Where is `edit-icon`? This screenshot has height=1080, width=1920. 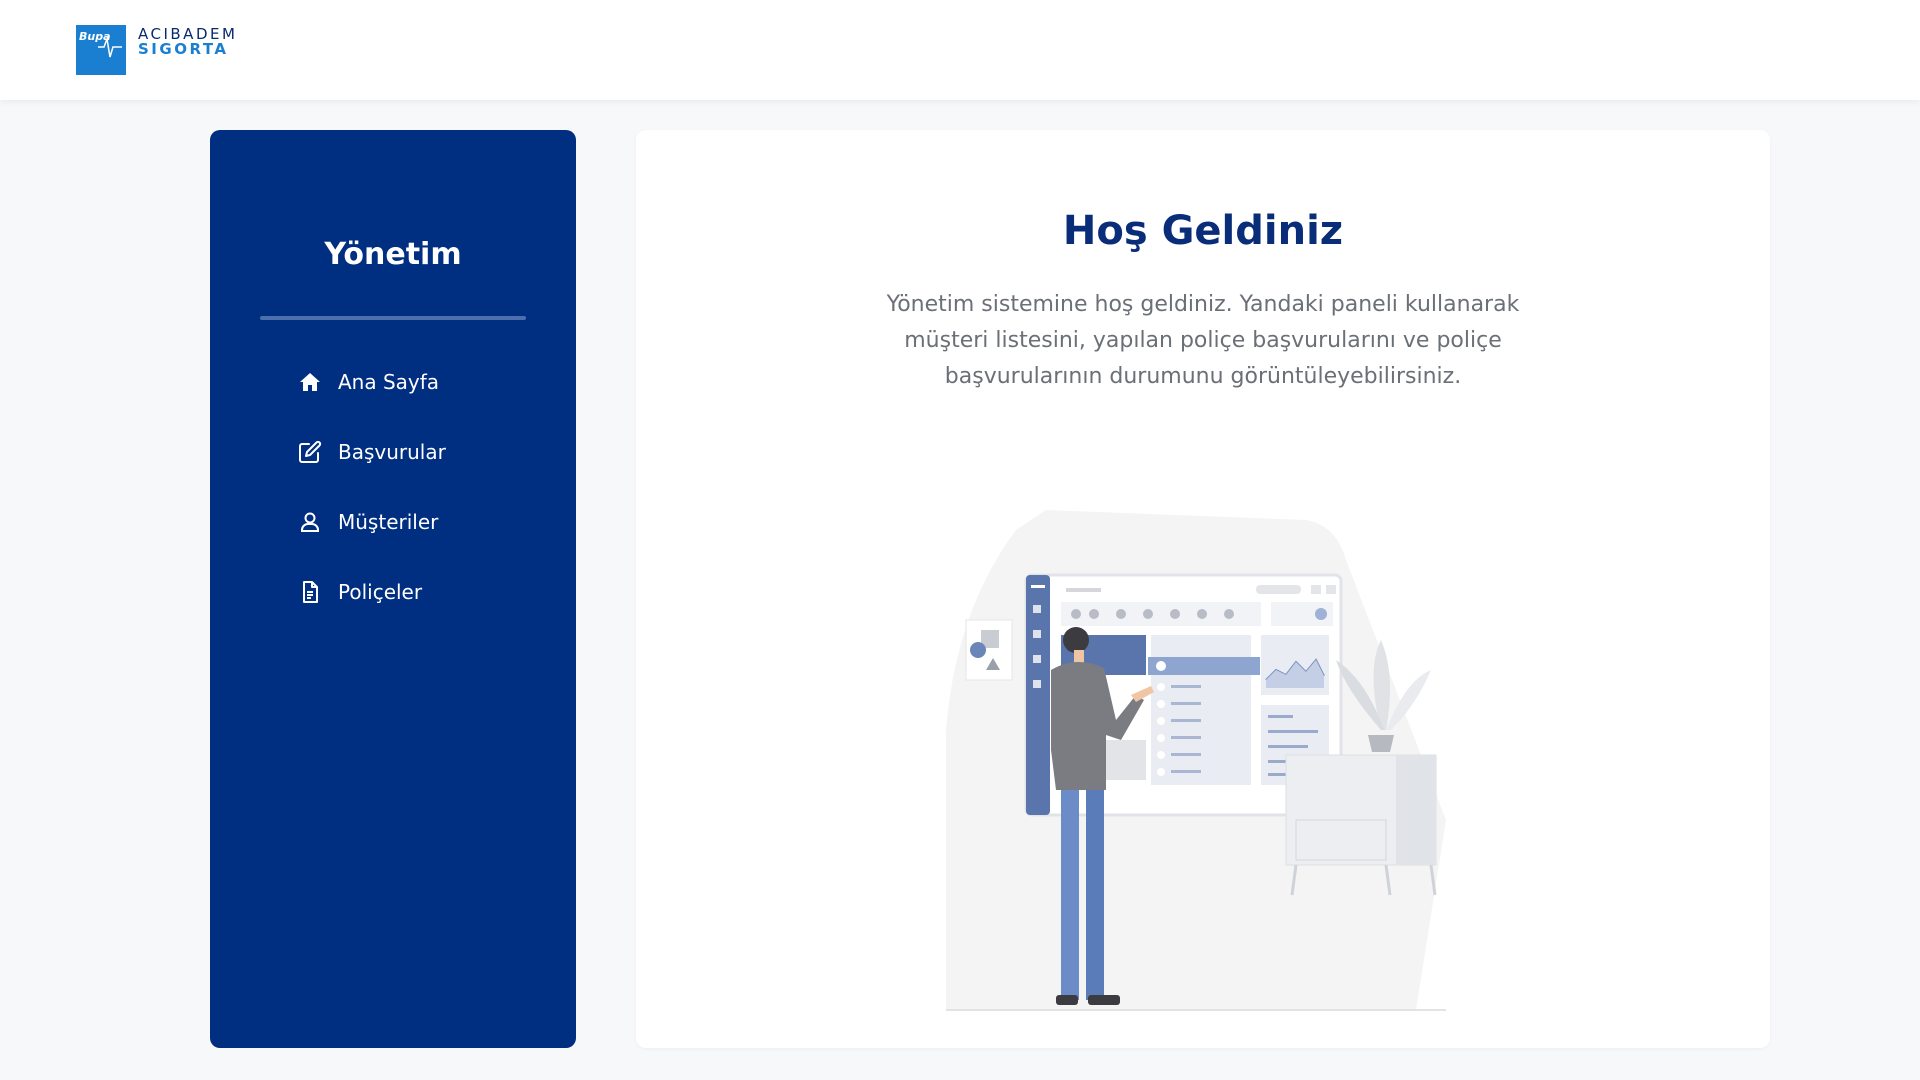 edit-icon is located at coordinates (310, 452).